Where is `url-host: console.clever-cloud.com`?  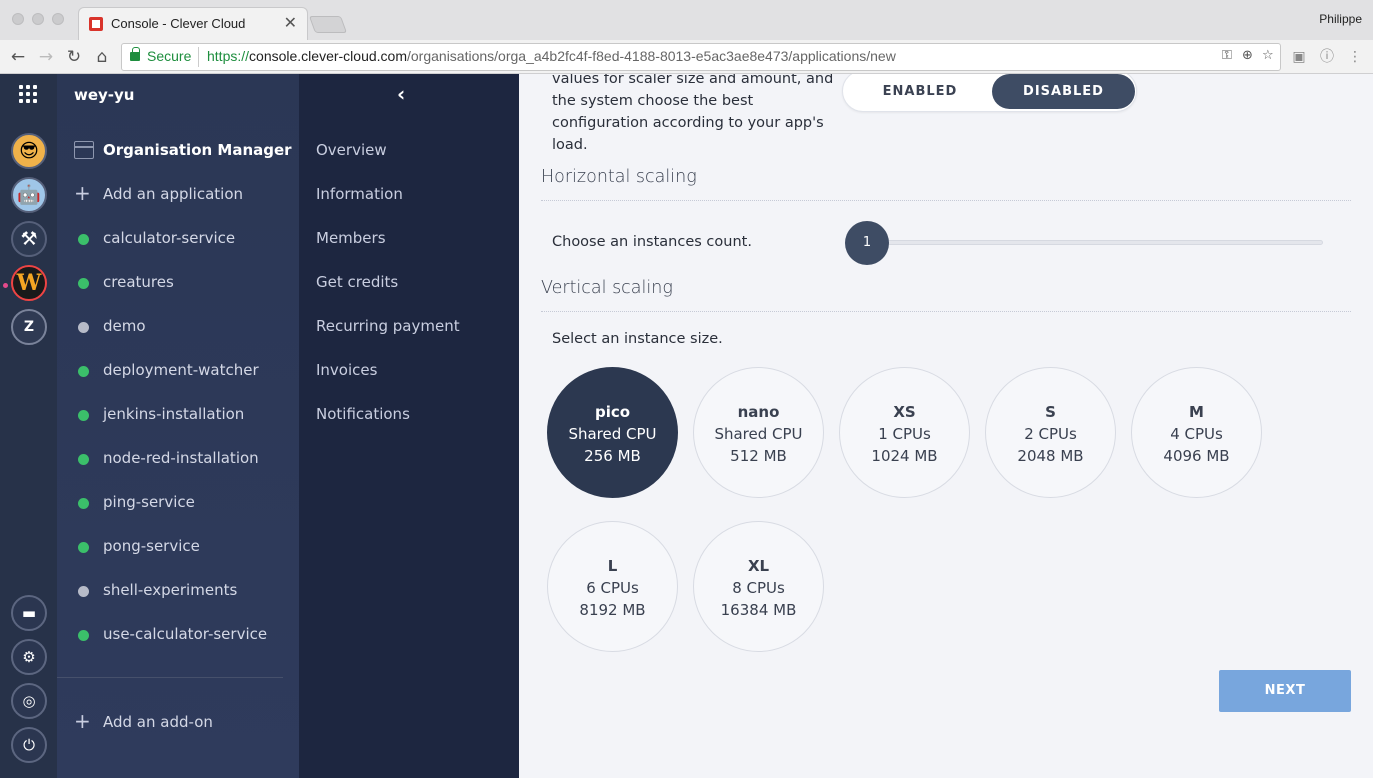 url-host: console.clever-cloud.com is located at coordinates (328, 56).